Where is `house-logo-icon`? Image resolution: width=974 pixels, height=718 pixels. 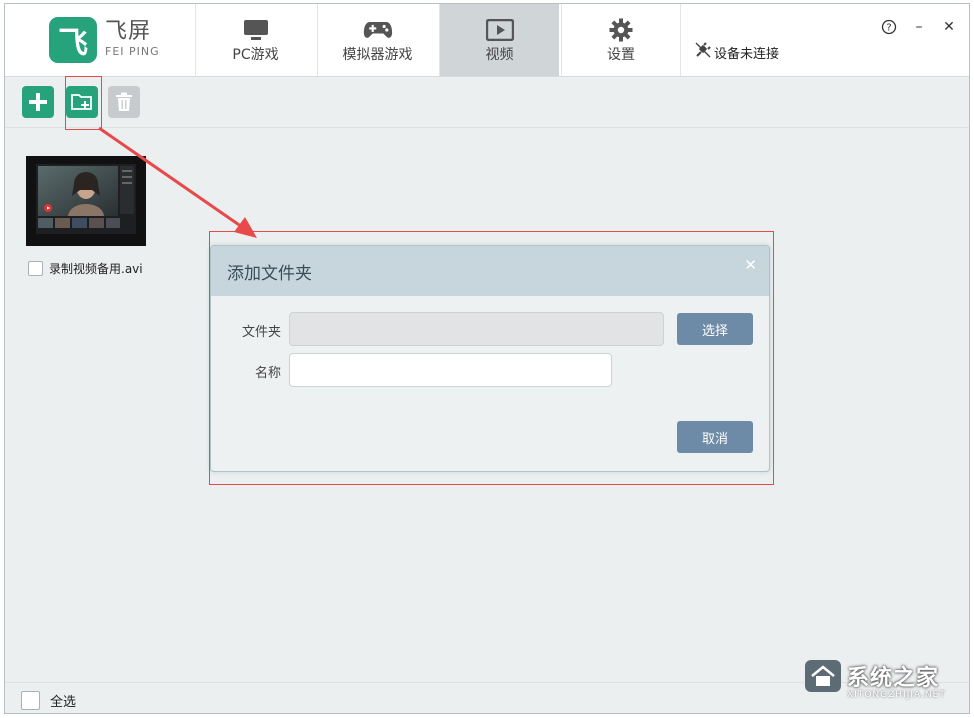 house-logo-icon is located at coordinates (823, 676).